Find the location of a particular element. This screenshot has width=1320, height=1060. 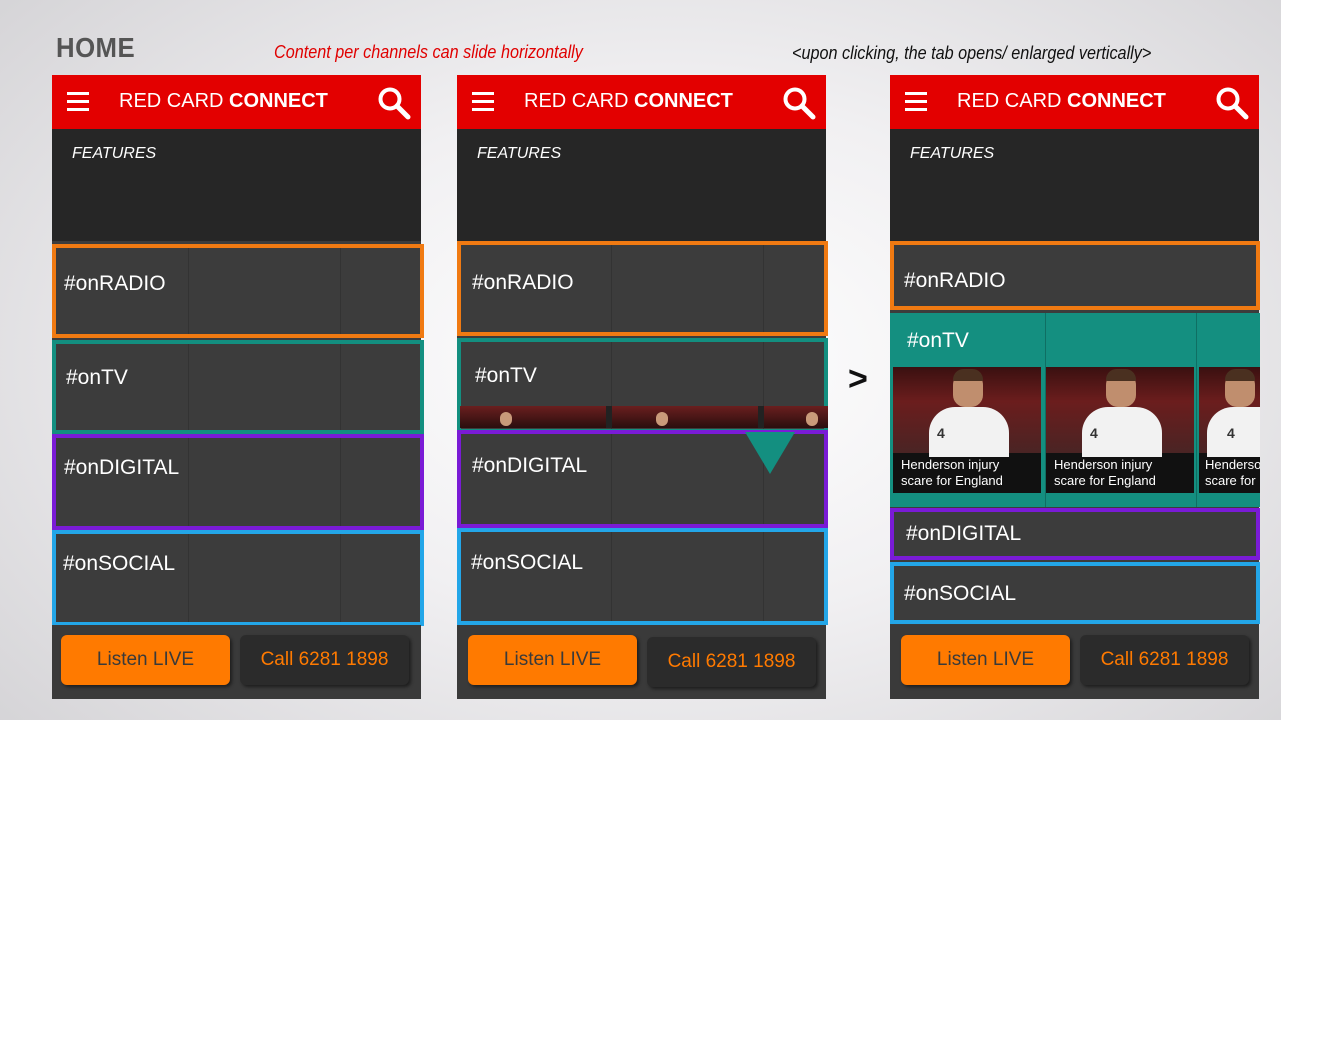

tv-video-card-partial: 4 Henderso scare for is located at coordinates (1229, 430).